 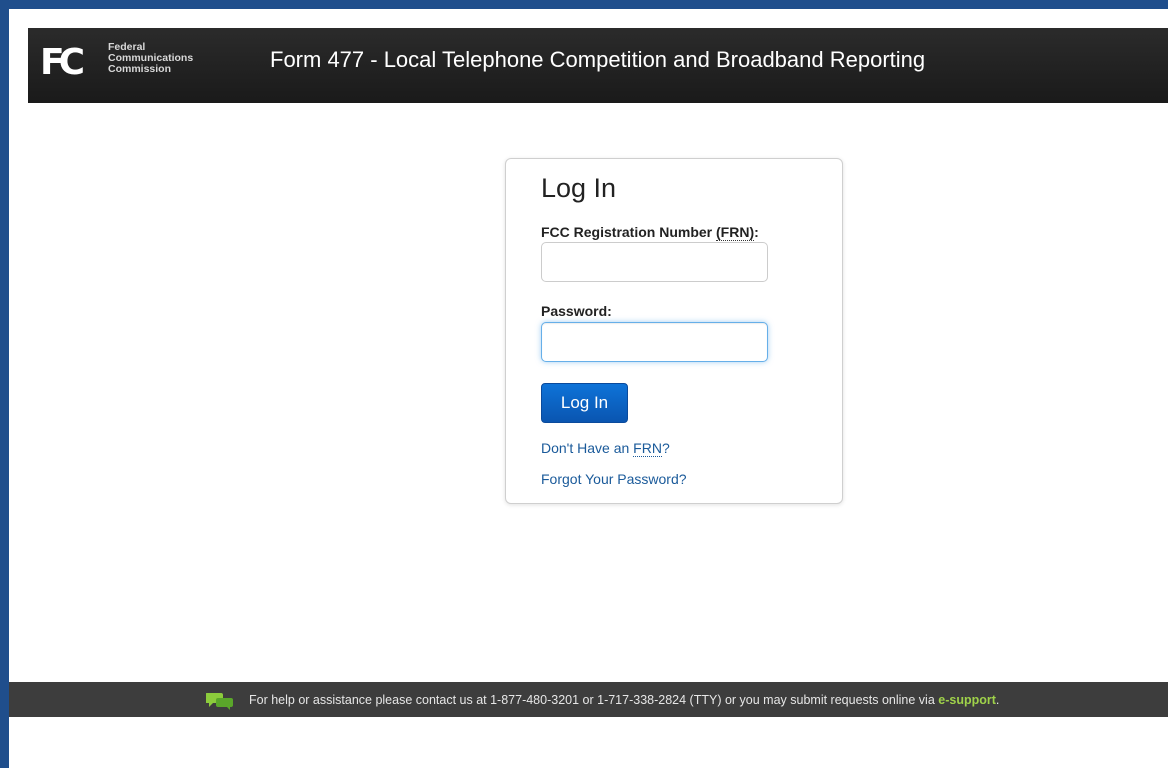 What do you see at coordinates (140, 69) in the screenshot?
I see `logo-line-commission: Commission` at bounding box center [140, 69].